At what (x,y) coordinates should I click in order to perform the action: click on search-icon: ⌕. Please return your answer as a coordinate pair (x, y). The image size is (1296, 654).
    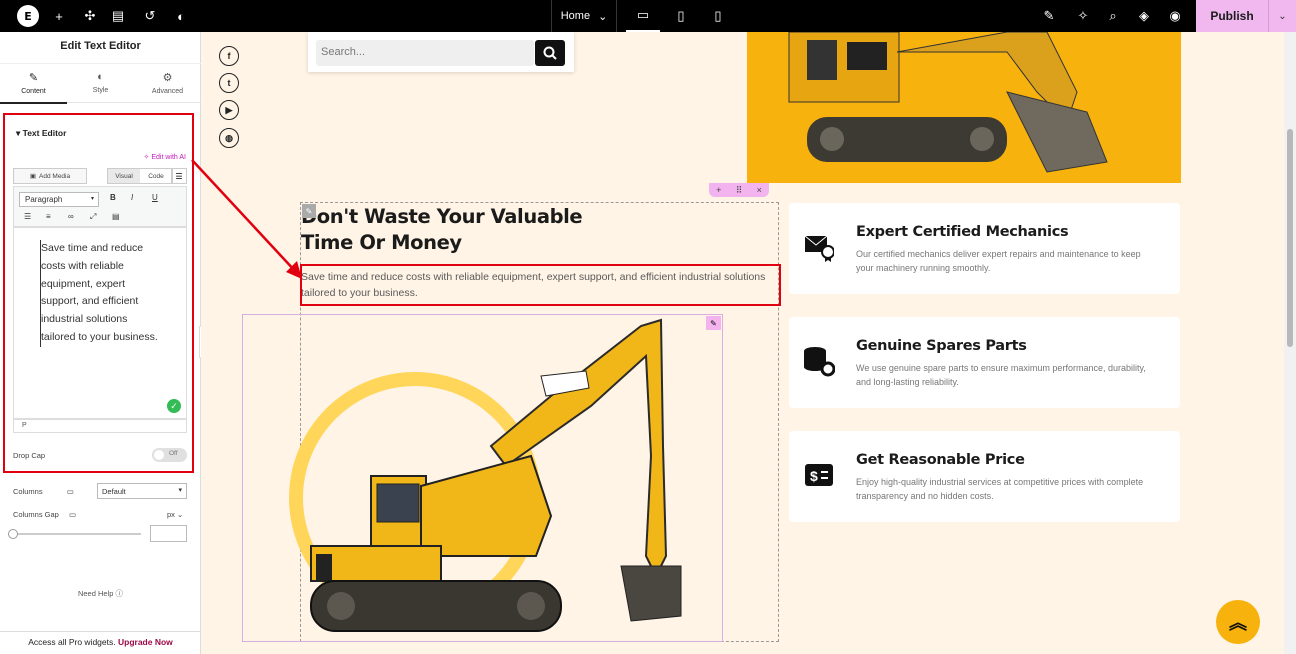
    Looking at the image, I should click on (1113, 16).